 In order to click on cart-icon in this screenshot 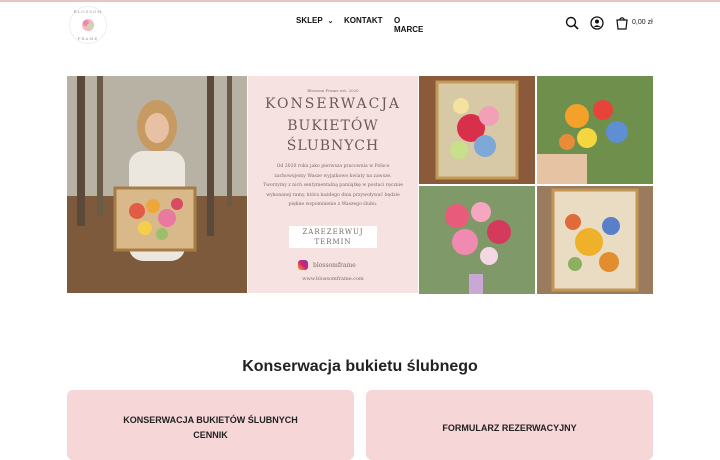, I will do `click(622, 23)`.